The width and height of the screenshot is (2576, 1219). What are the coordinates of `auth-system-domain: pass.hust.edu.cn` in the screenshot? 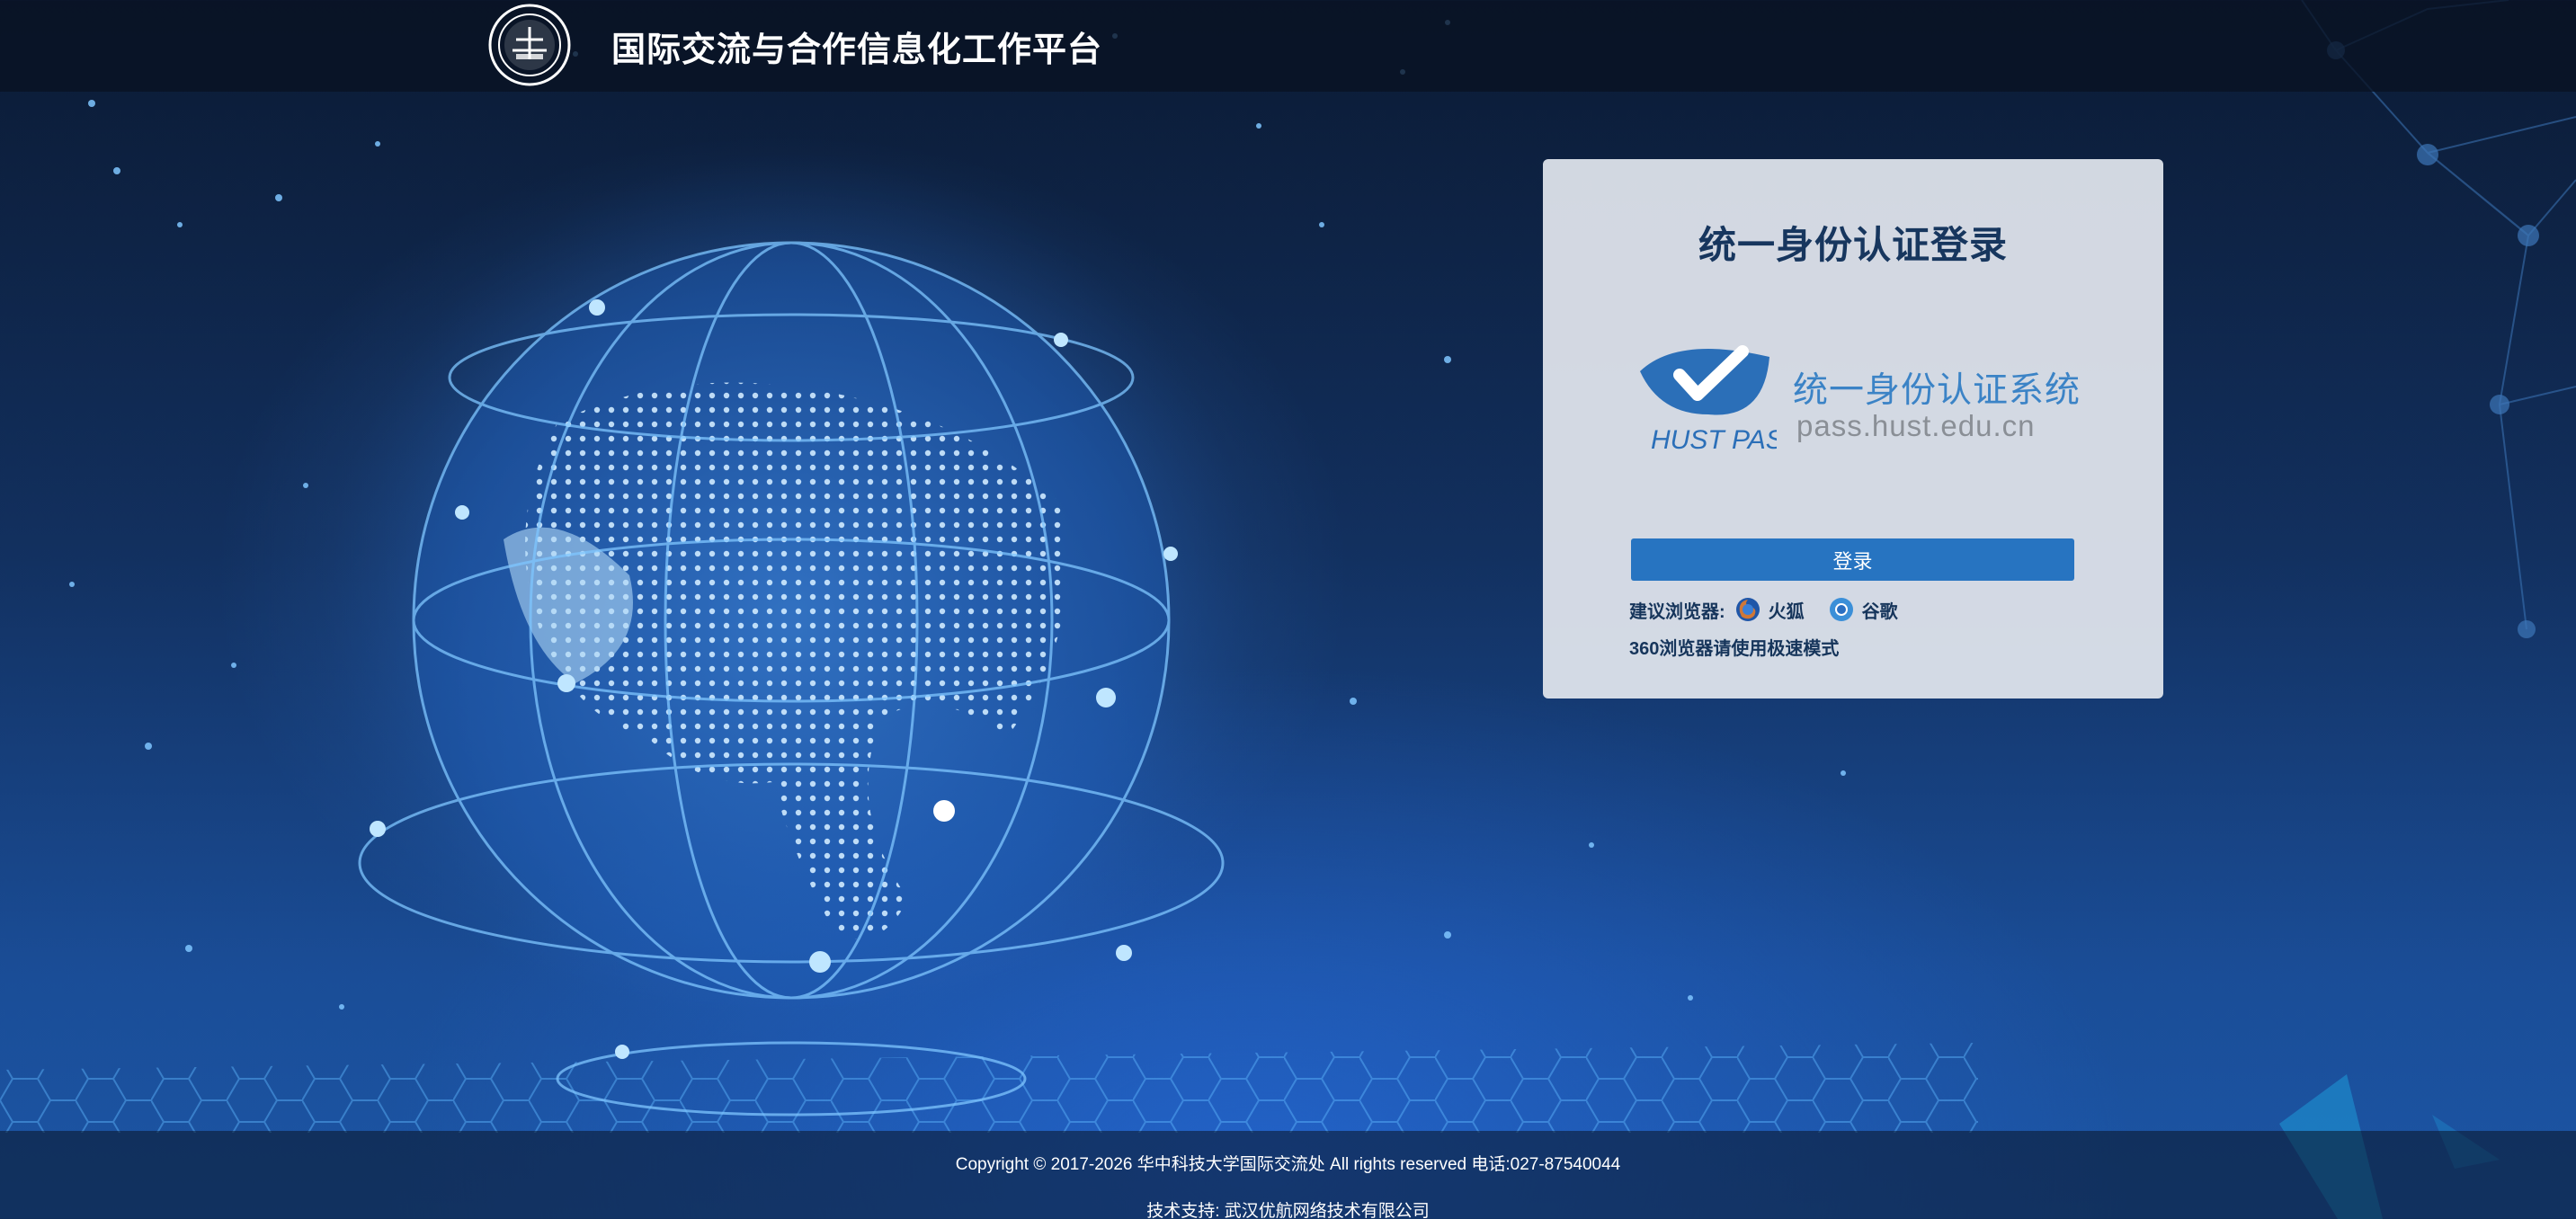 It's located at (1916, 425).